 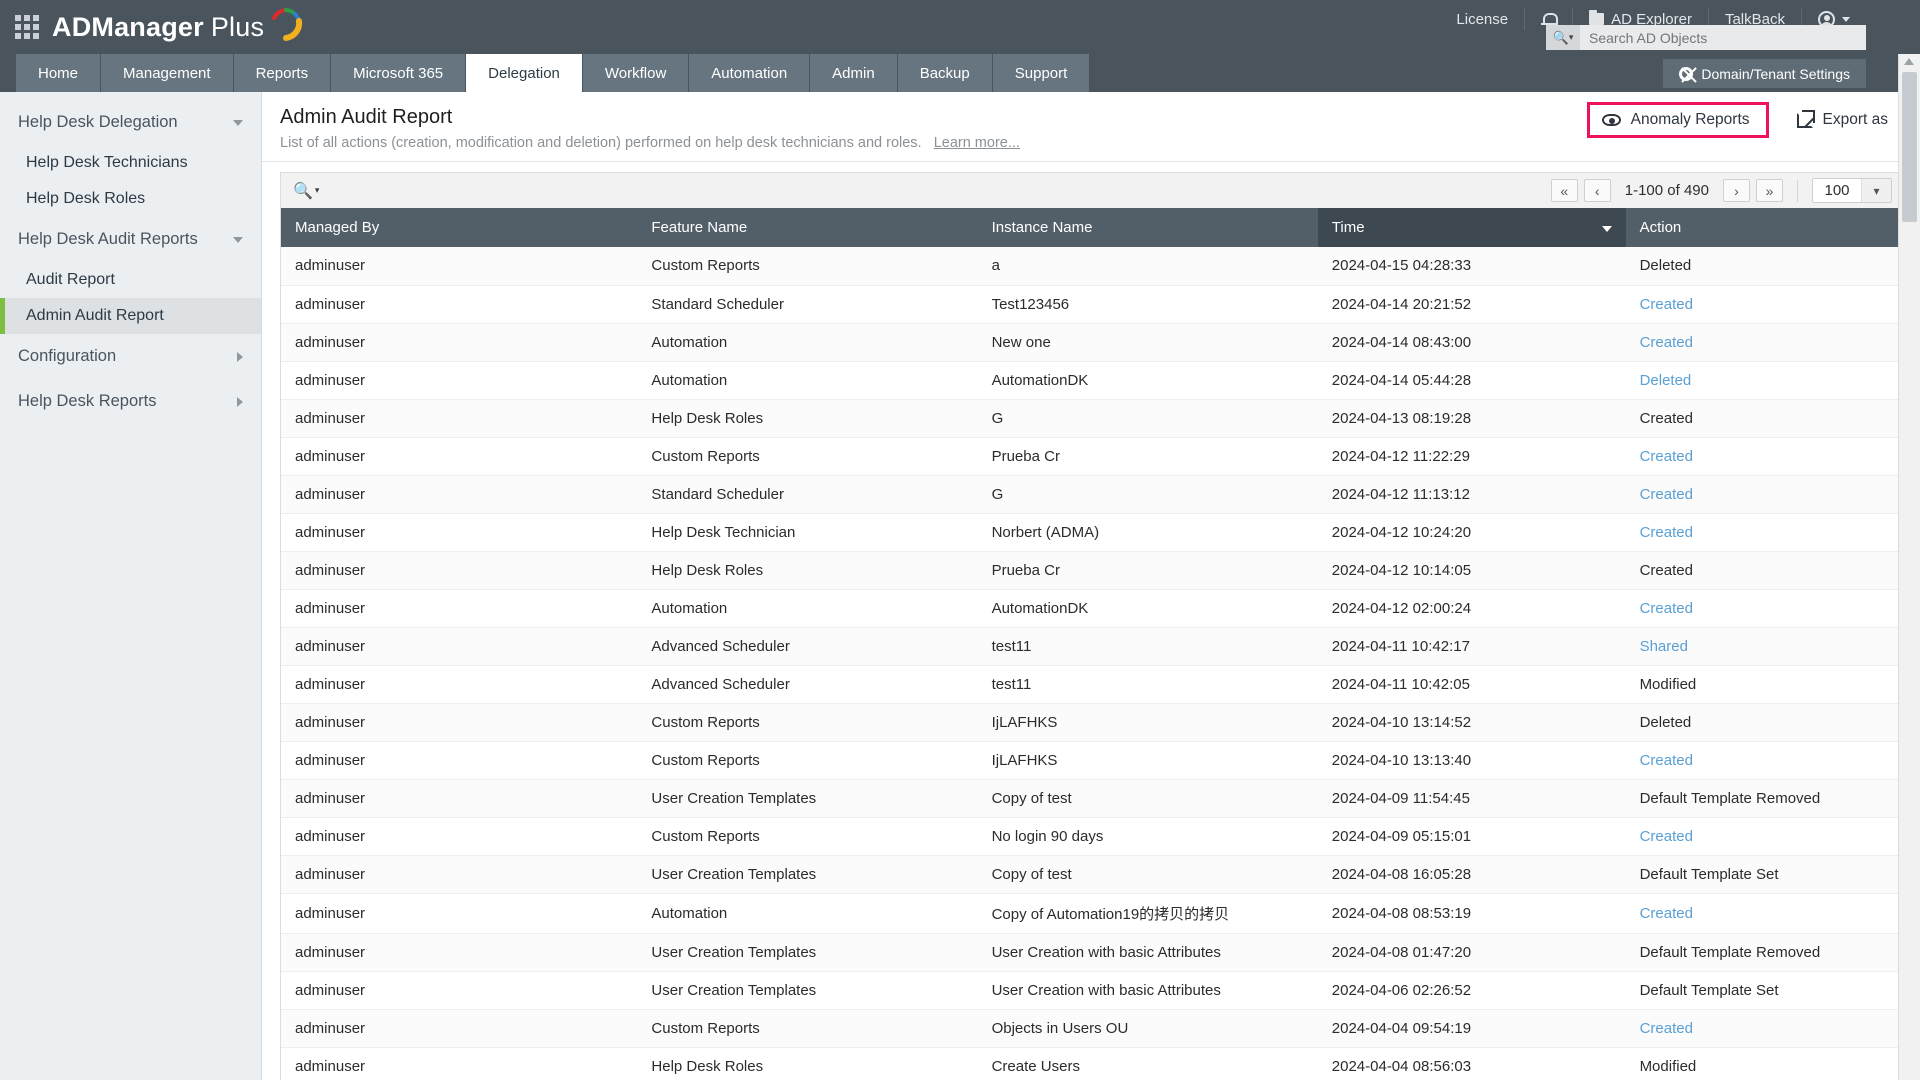 What do you see at coordinates (399, 73) in the screenshot?
I see `nav-tab-microsoft-365: Microsoft 365` at bounding box center [399, 73].